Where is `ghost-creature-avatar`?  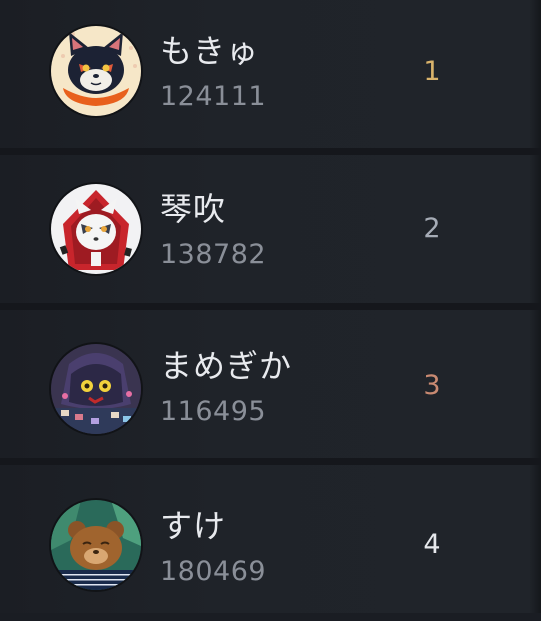
ghost-creature-avatar is located at coordinates (96, 389).